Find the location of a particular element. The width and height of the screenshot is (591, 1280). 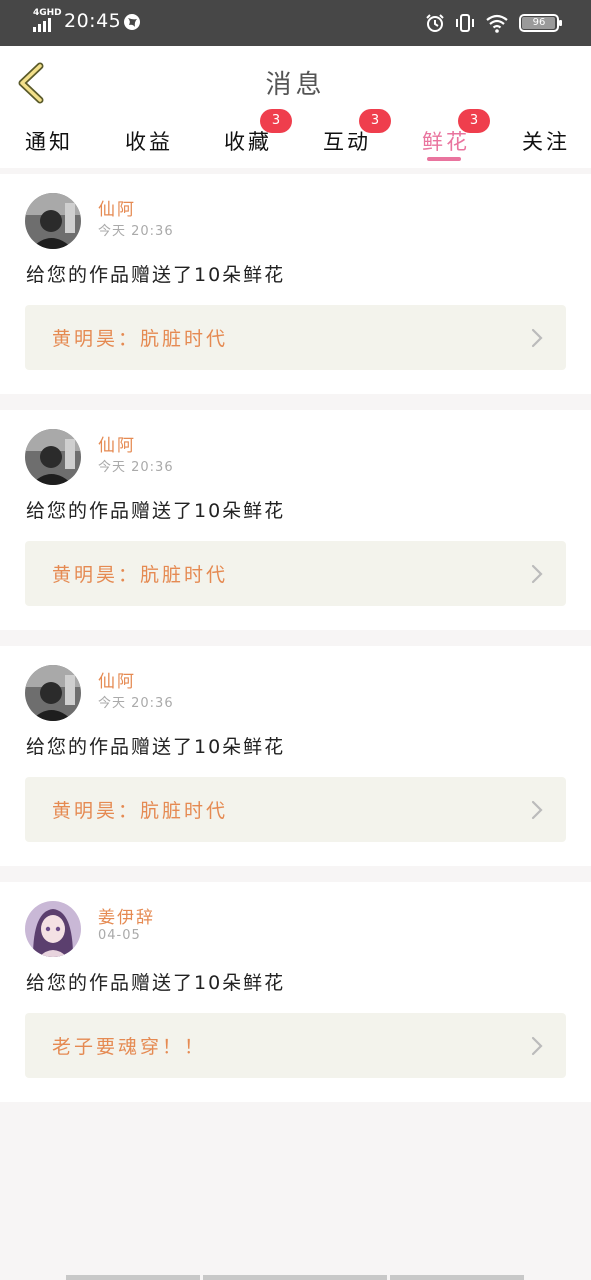

status-bar: 4GHD 20:45 96 is located at coordinates (295, 23).